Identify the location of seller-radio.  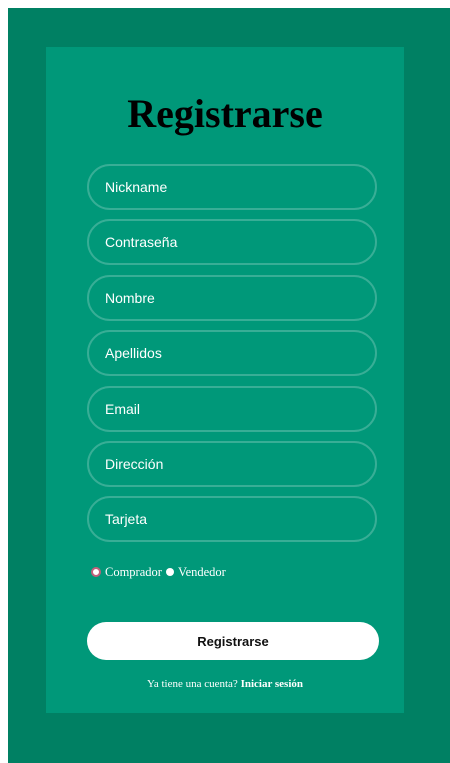
(169, 572).